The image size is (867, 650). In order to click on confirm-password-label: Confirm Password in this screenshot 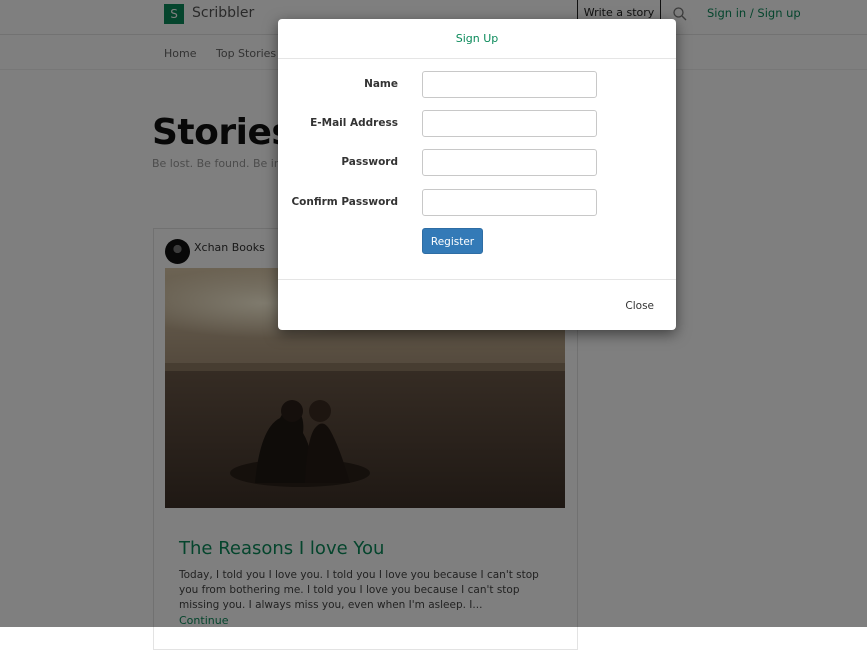, I will do `click(344, 202)`.